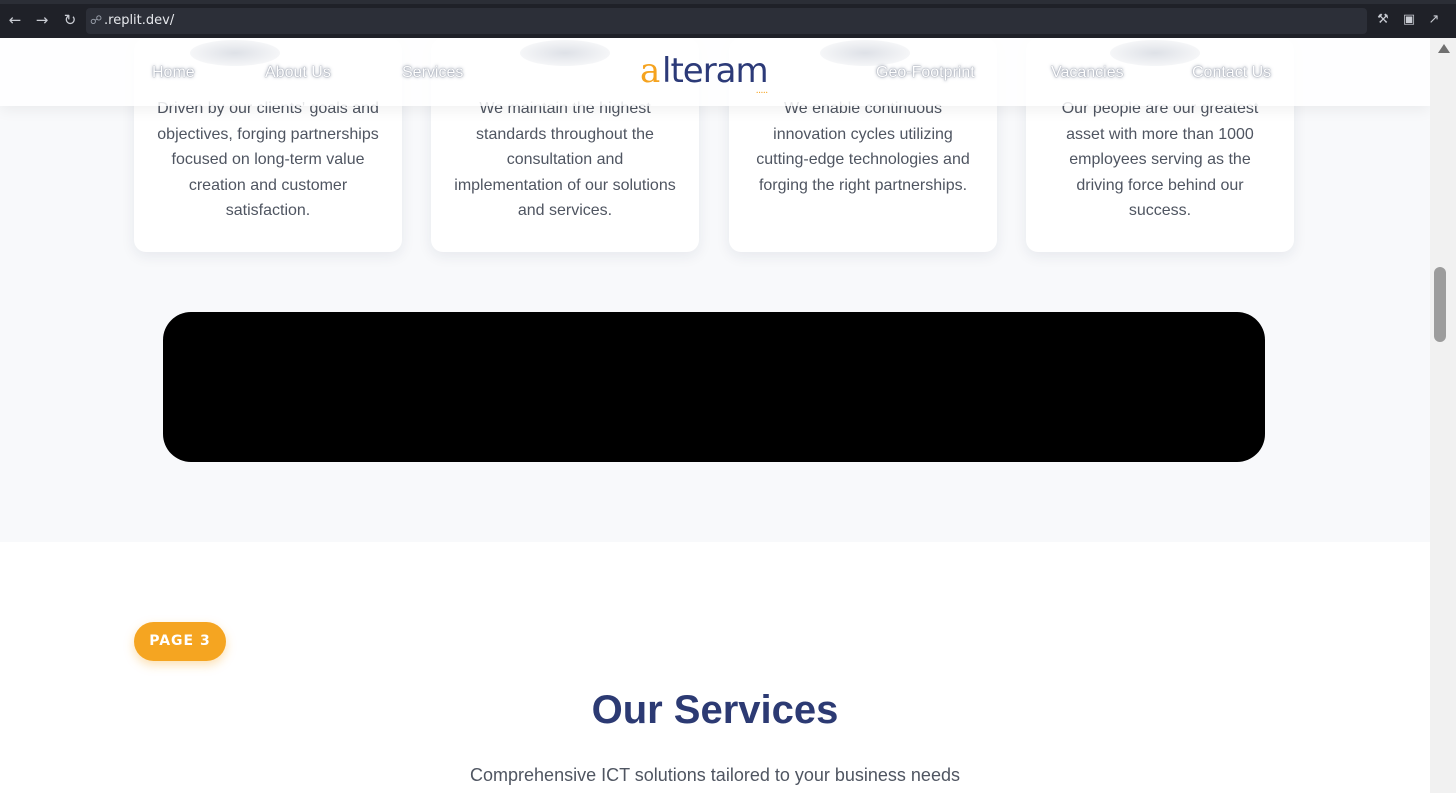 This screenshot has width=1456, height=793. What do you see at coordinates (96, 20) in the screenshot?
I see `link-icon: ☍` at bounding box center [96, 20].